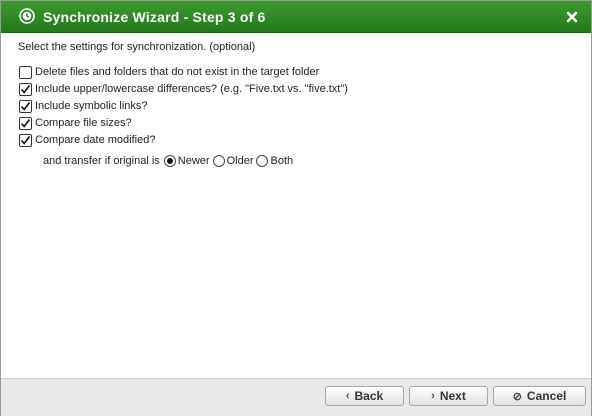 This screenshot has width=592, height=416. I want to click on checkbox-delete-nonexistent, so click(25, 72).